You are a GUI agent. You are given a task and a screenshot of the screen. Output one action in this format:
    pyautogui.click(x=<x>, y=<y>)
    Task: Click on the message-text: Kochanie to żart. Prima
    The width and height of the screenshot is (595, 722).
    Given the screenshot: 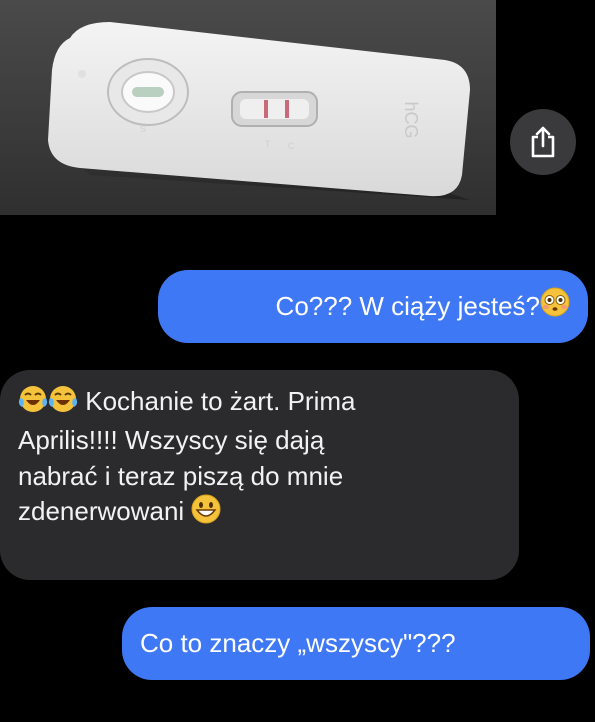 What is the action you would take?
    pyautogui.click(x=220, y=401)
    